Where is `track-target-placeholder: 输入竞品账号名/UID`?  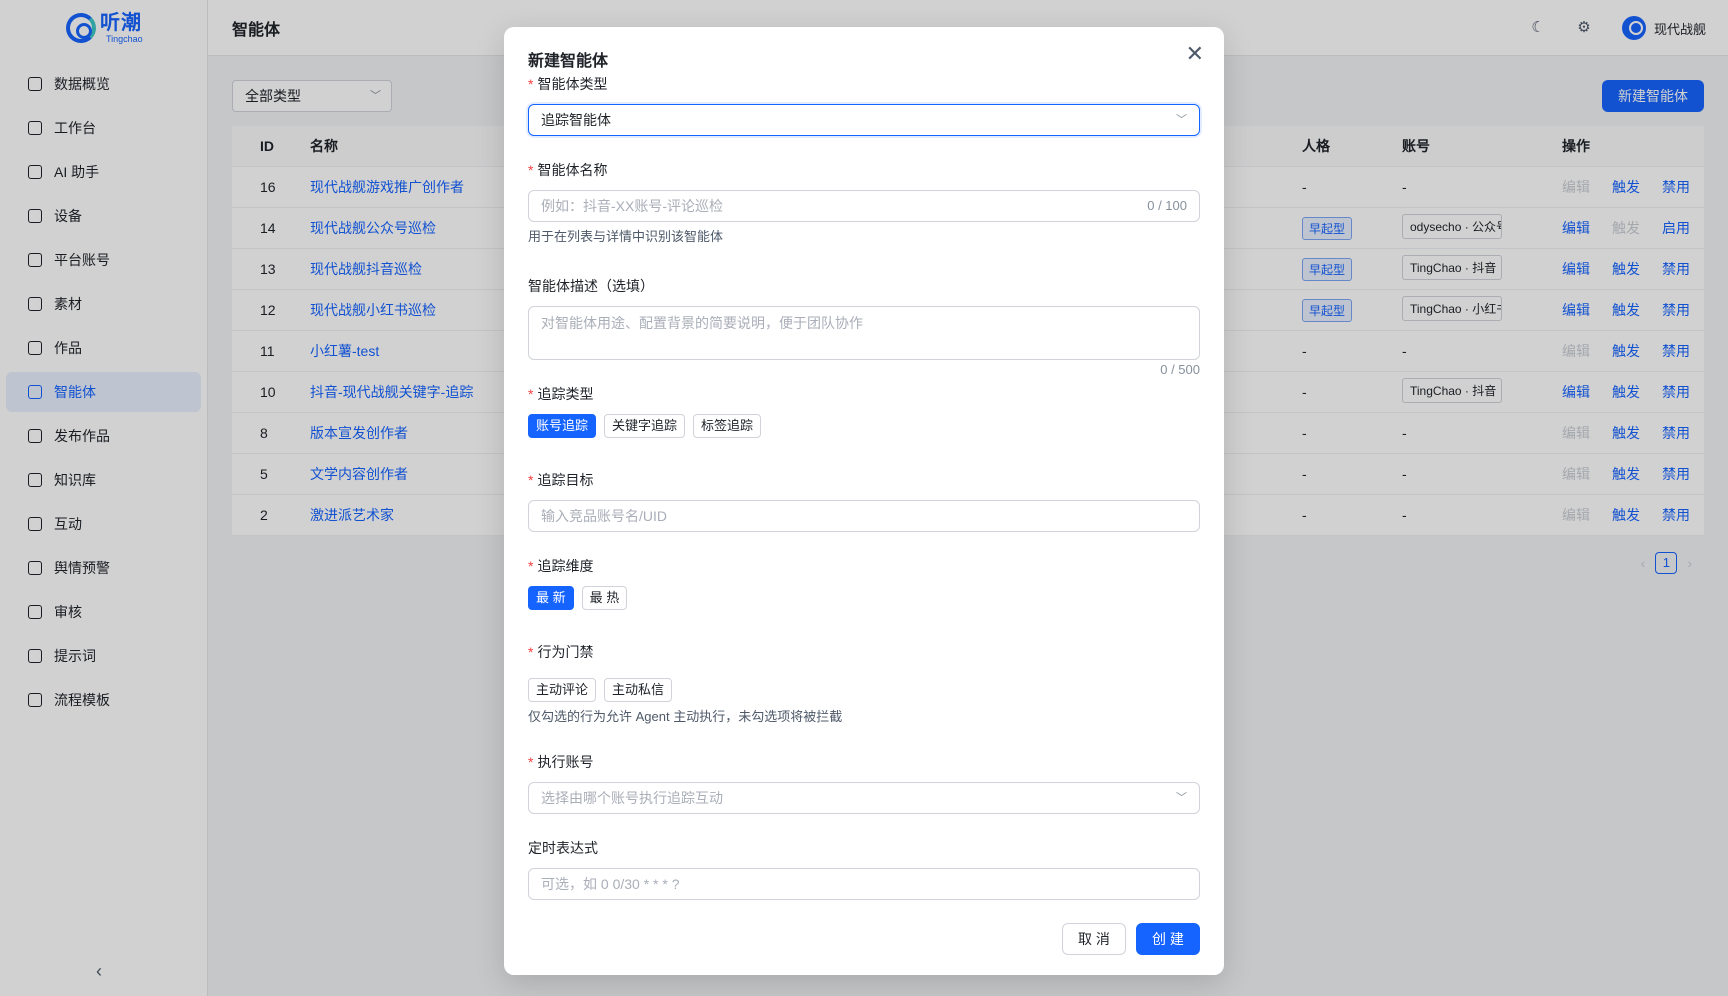 track-target-placeholder: 输入竞品账号名/UID is located at coordinates (604, 516).